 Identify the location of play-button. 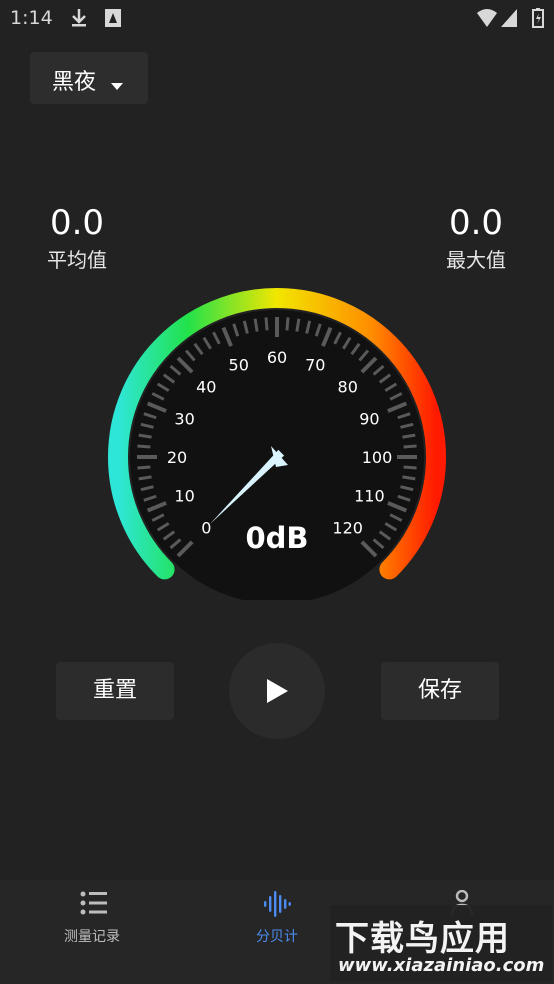
(277, 691).